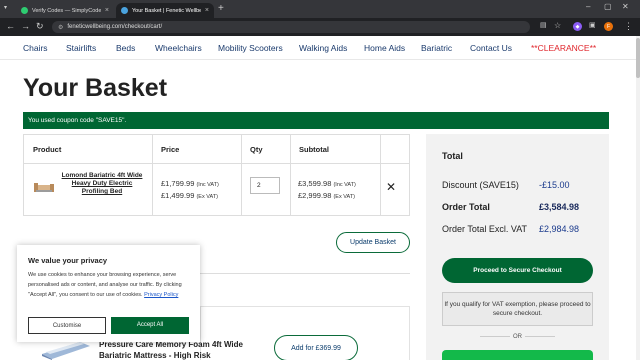 The width and height of the screenshot is (640, 360). Describe the element at coordinates (326, 195) in the screenshot. I see `subtotal-ex-vat: £2,999.98 (Ex VAT)` at that location.